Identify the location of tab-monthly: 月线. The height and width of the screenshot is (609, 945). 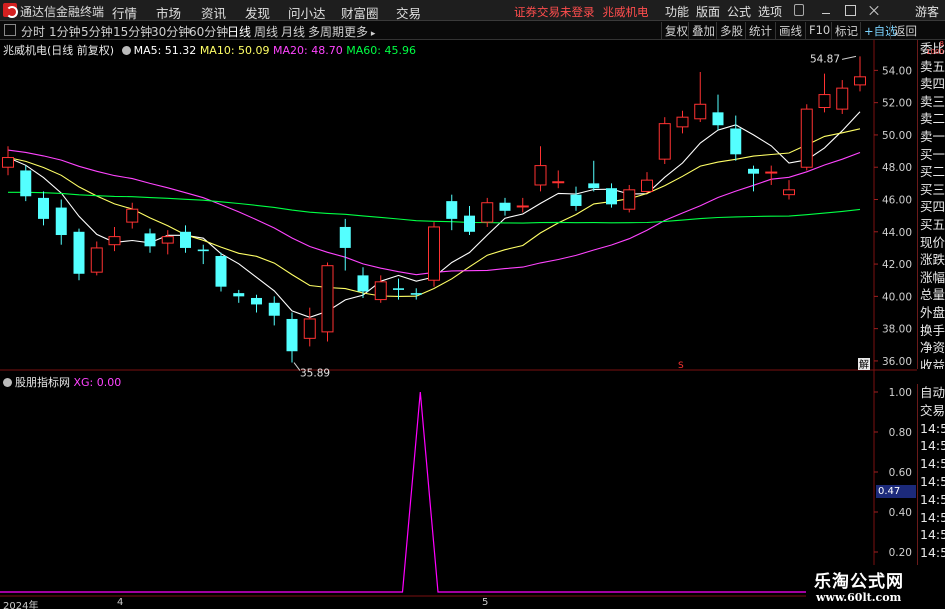
(293, 31).